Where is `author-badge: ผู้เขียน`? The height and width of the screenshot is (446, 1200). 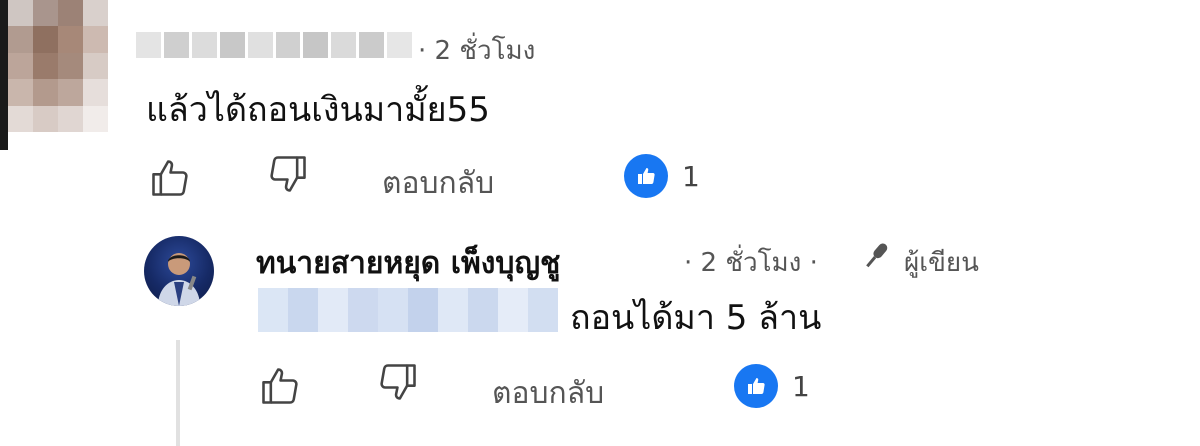 author-badge: ผู้เขียน is located at coordinates (941, 263).